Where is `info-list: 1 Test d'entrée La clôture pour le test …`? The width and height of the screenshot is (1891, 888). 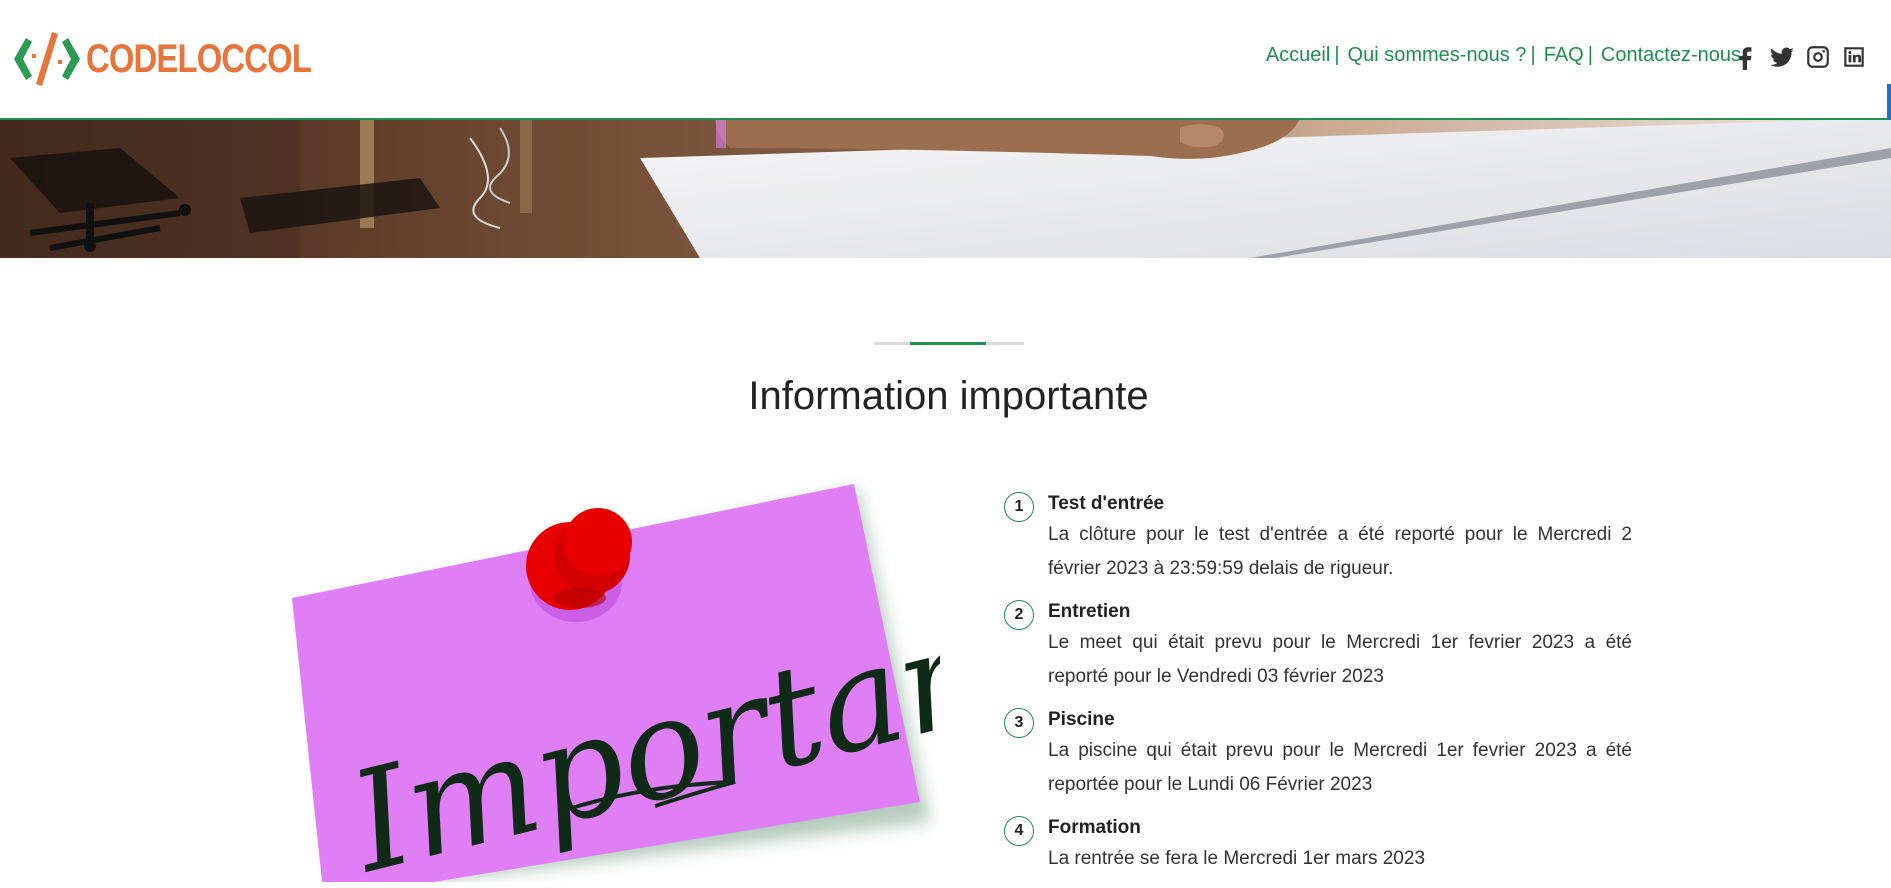
info-list: 1 Test d'entrée La clôture pour le test … is located at coordinates (1317, 689).